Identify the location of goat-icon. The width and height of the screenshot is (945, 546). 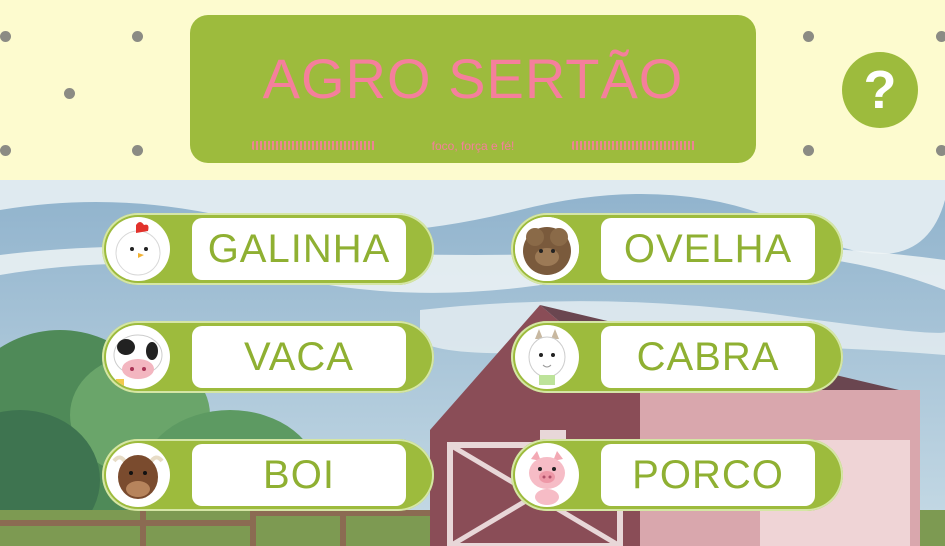
(547, 357).